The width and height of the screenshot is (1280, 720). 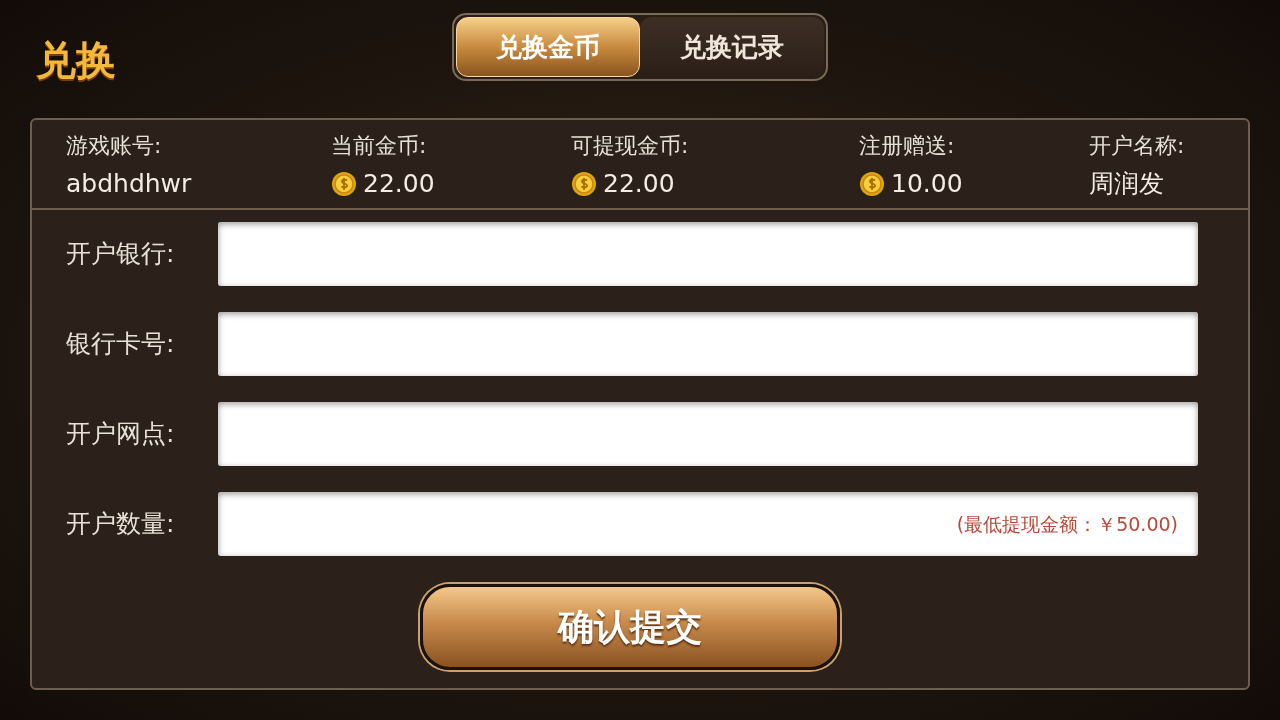 What do you see at coordinates (76, 60) in the screenshot?
I see `page-title: 兑换` at bounding box center [76, 60].